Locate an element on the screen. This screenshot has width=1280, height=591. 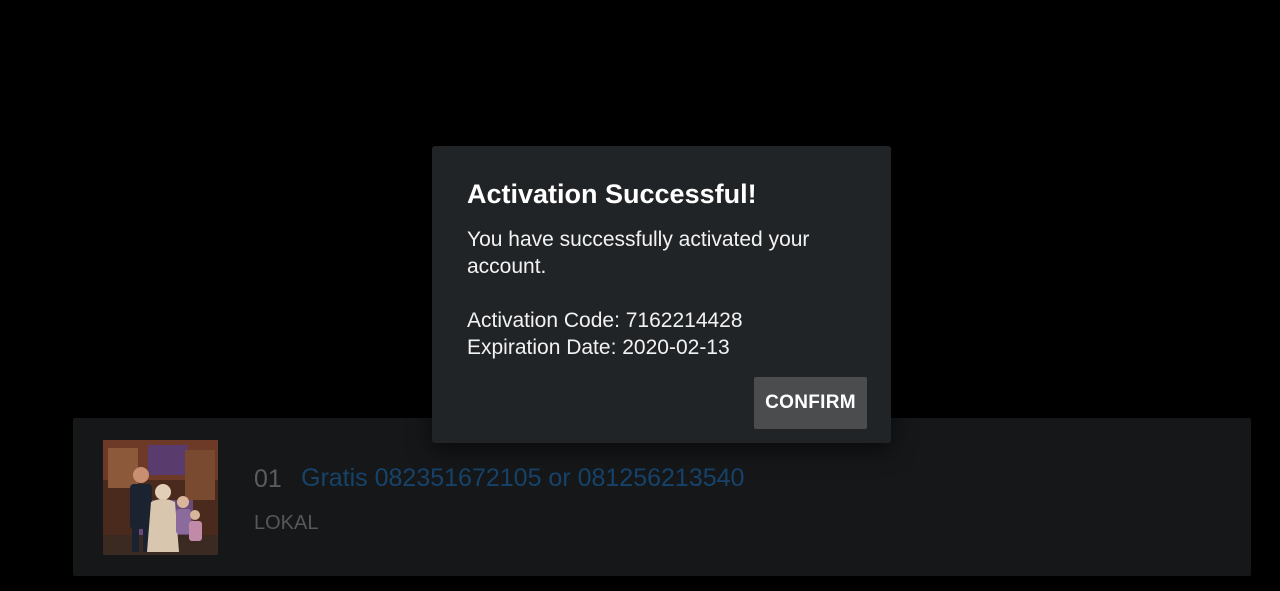
family-photo-image is located at coordinates (160, 497).